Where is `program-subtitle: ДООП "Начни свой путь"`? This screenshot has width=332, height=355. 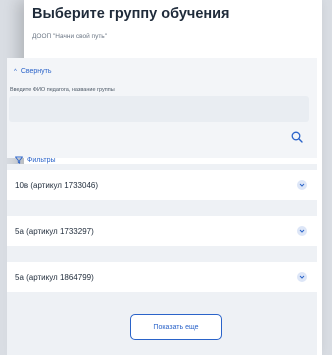
program-subtitle: ДООП "Начни свой путь" is located at coordinates (70, 36).